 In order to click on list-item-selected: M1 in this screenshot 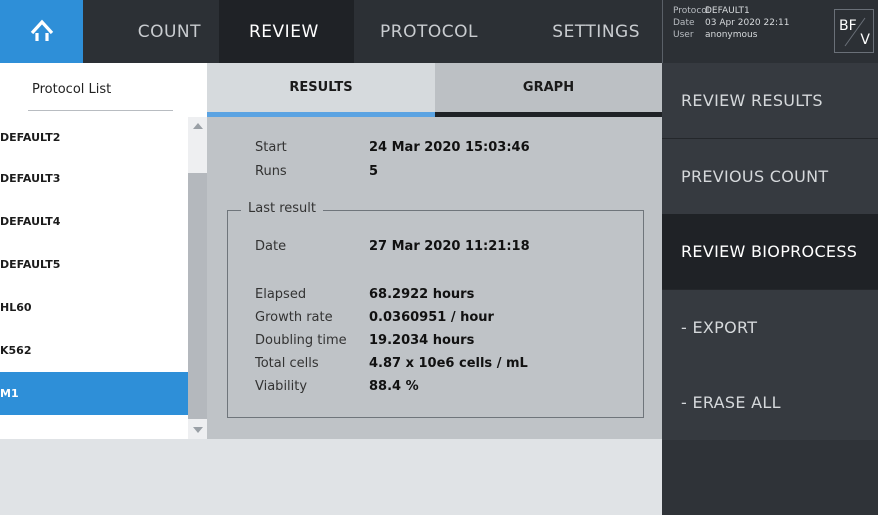, I will do `click(94, 393)`.